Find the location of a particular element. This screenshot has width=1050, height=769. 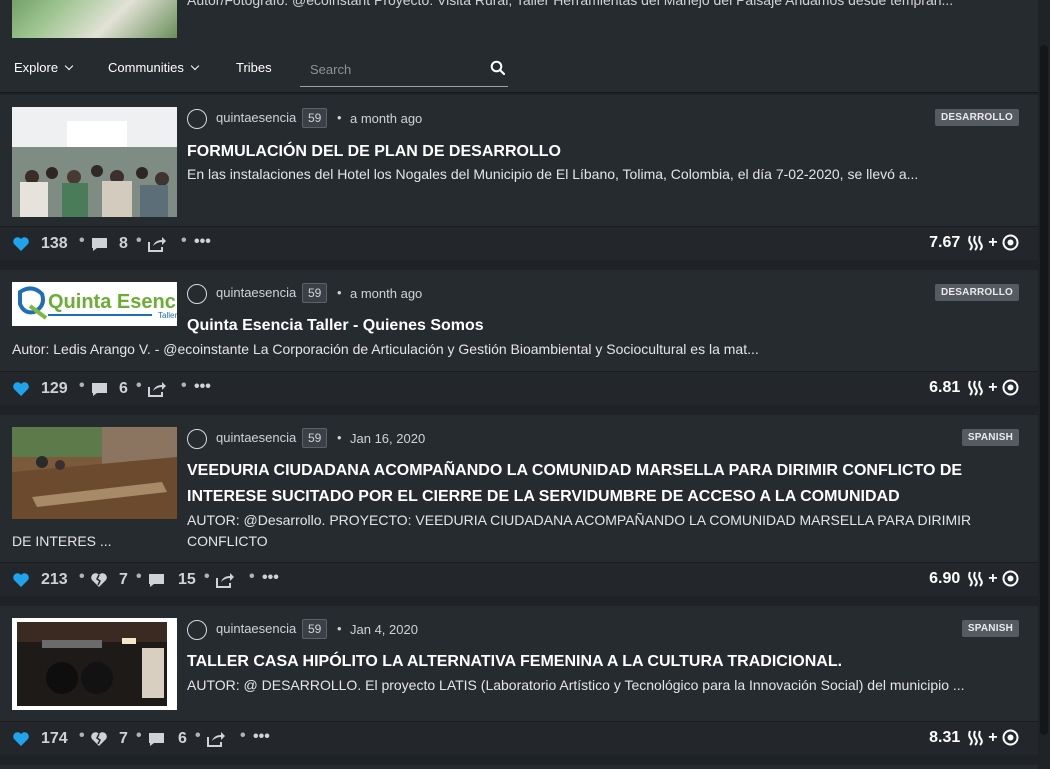

post-title: FORMULACIÓN DEL DE PLAN DE DESARROLLO is located at coordinates (602, 152).